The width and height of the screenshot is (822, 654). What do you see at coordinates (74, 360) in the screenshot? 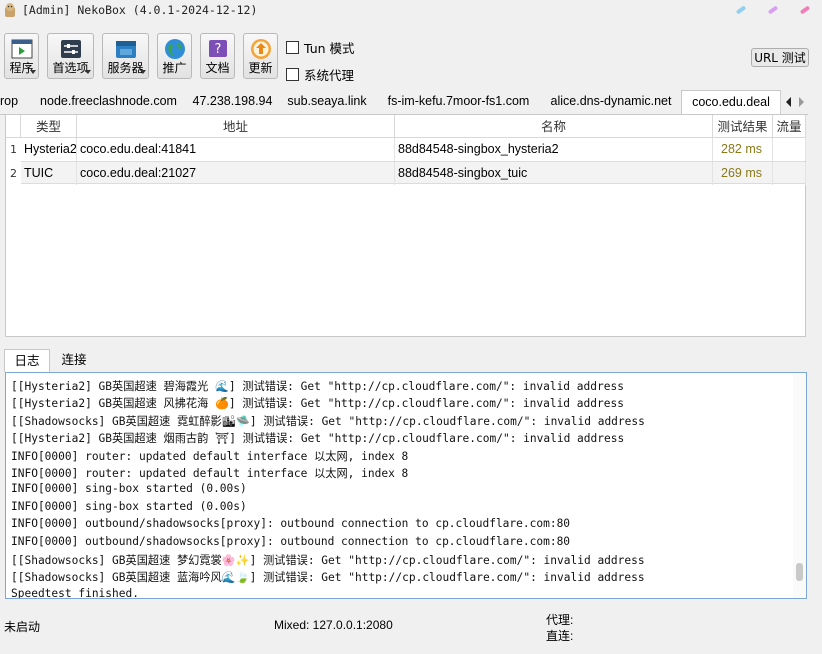
I see `tab-connections: 连接` at bounding box center [74, 360].